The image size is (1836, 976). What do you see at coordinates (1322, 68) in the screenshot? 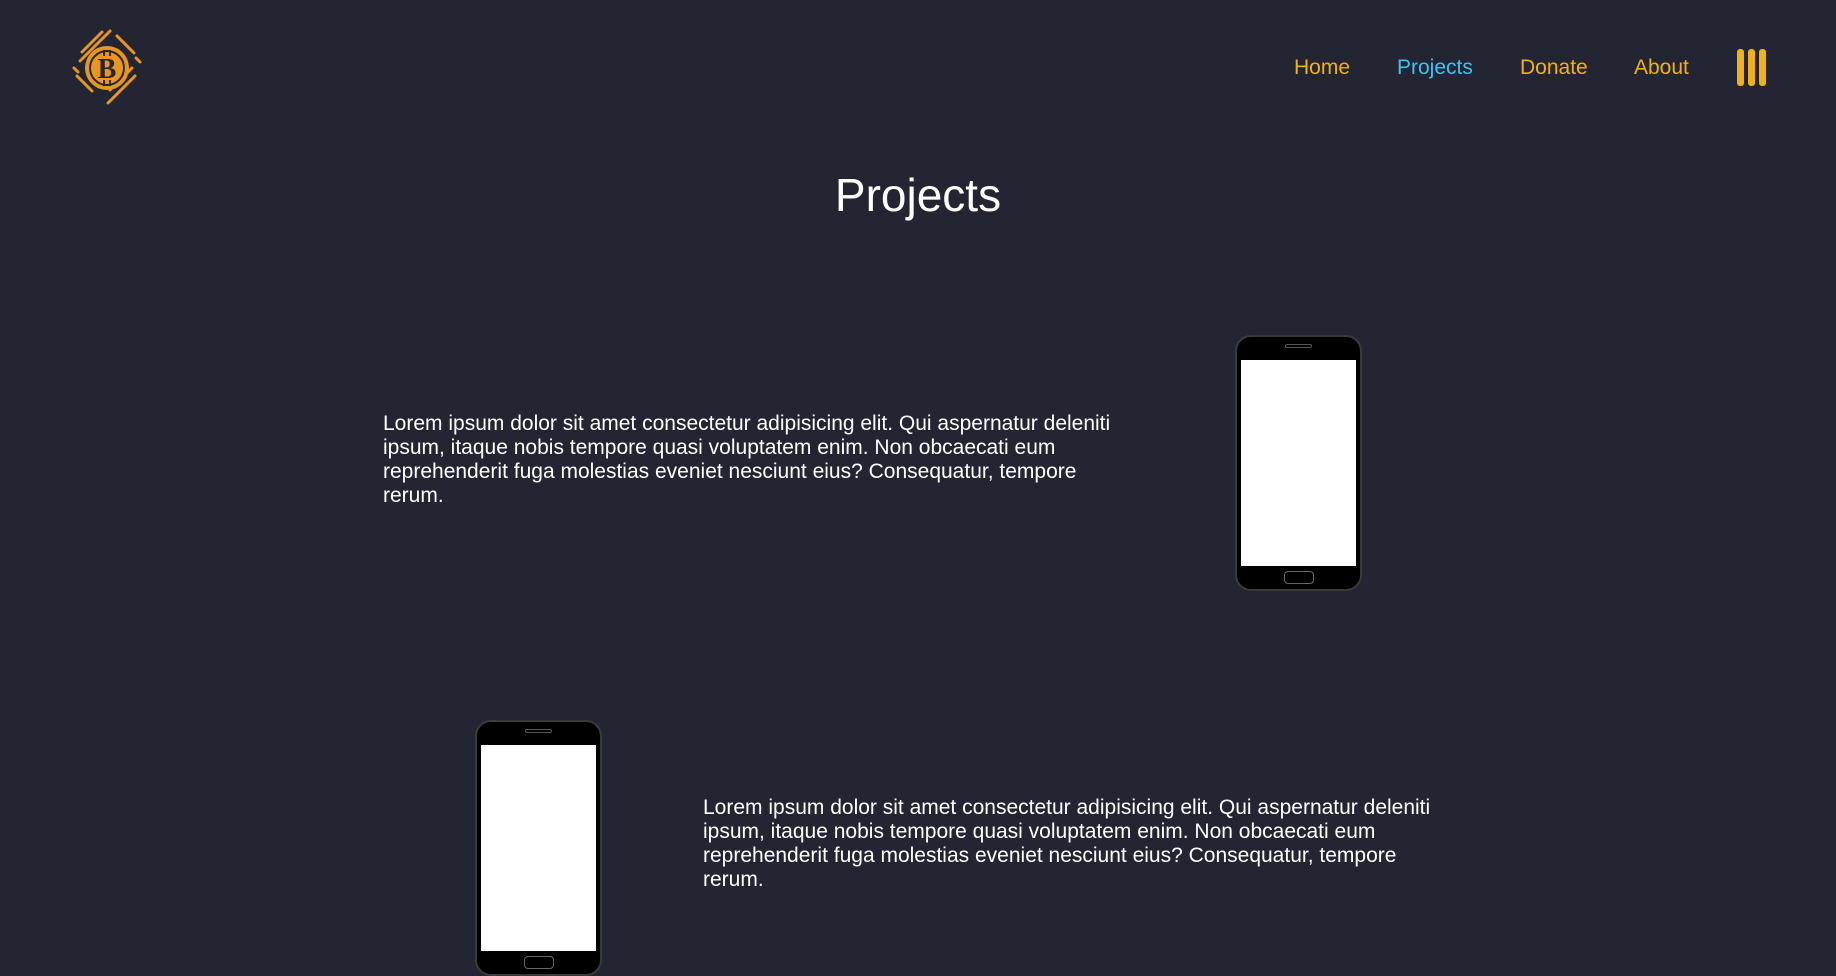
I see `nav-link-home: Home` at bounding box center [1322, 68].